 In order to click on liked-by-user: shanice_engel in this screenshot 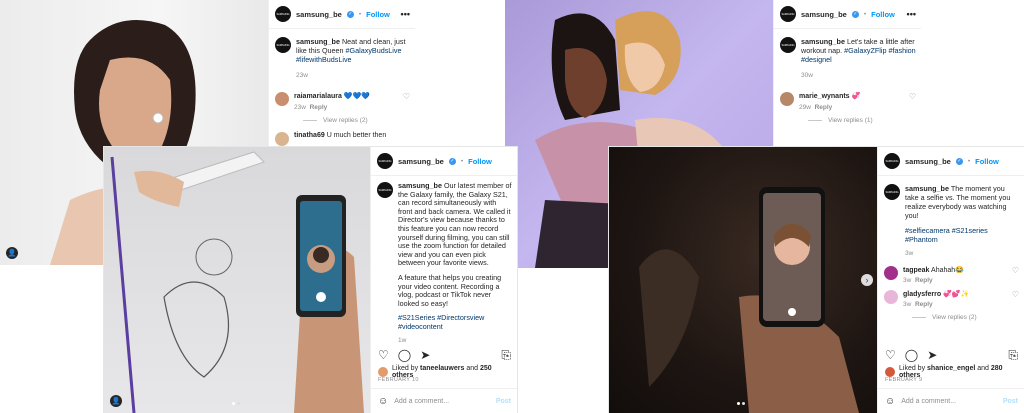, I will do `click(951, 368)`.